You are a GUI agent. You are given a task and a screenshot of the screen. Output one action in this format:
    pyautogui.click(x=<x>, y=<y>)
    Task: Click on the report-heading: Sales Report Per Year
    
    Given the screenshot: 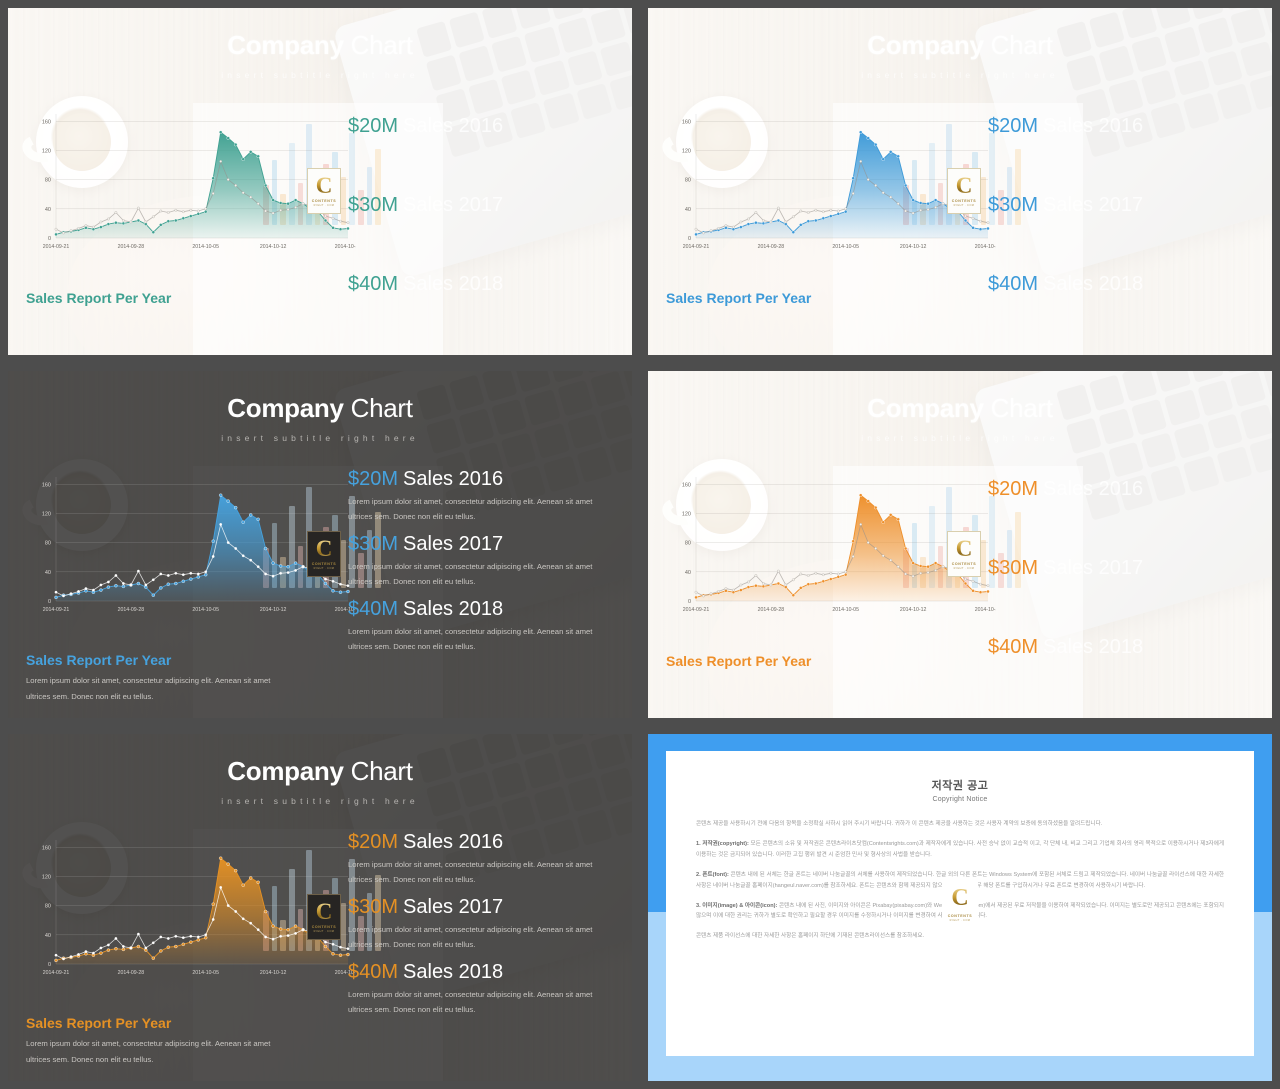 What is the action you would take?
    pyautogui.click(x=99, y=298)
    